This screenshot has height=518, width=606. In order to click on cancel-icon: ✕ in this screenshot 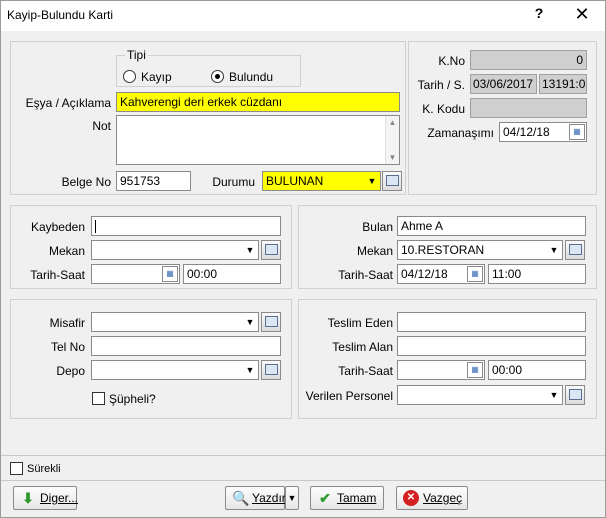, I will do `click(411, 498)`.